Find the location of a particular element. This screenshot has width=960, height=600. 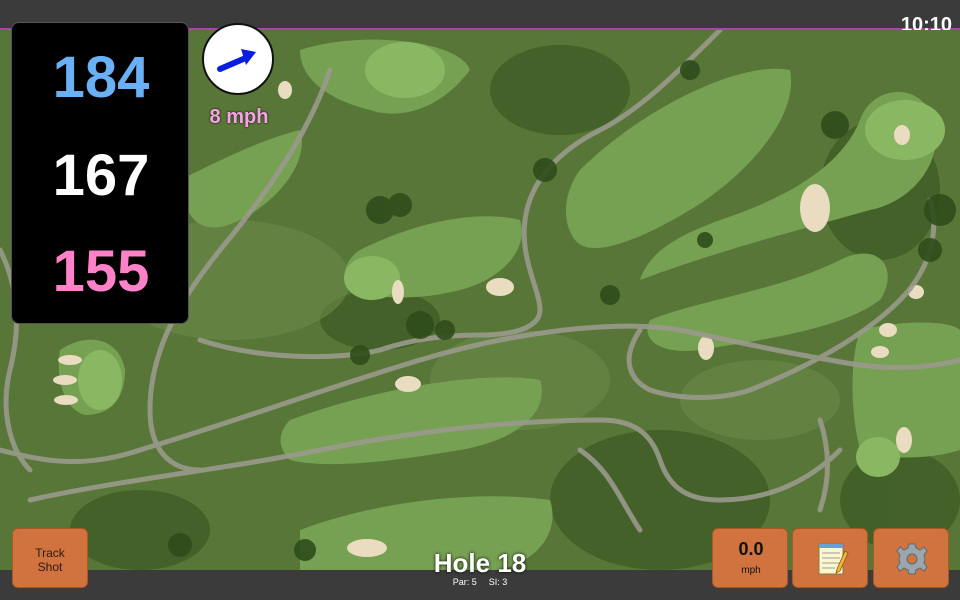

middle-distance: 167 is located at coordinates (101, 175).